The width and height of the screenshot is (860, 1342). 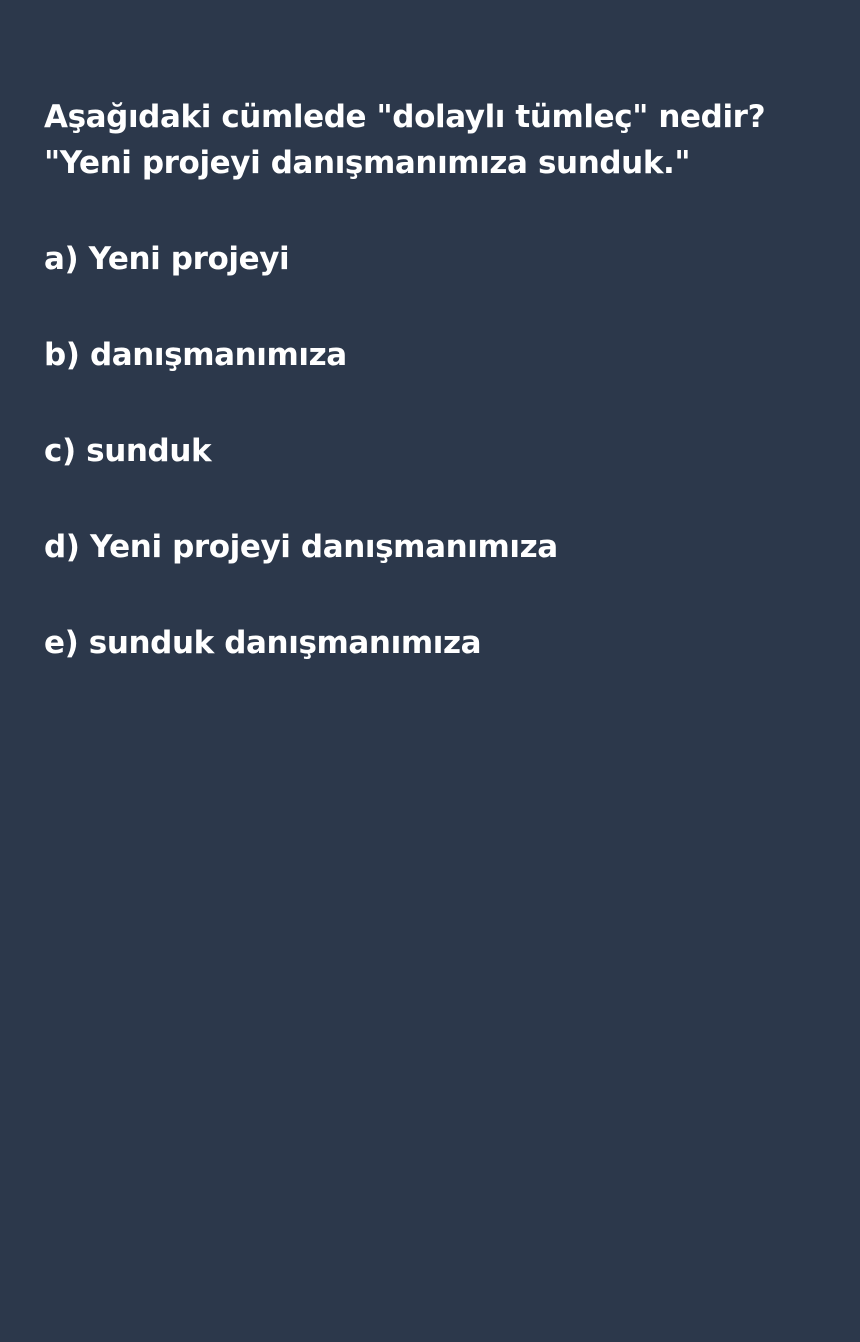 I want to click on option-e: e) sunduk danışmanımıza, so click(x=439, y=643).